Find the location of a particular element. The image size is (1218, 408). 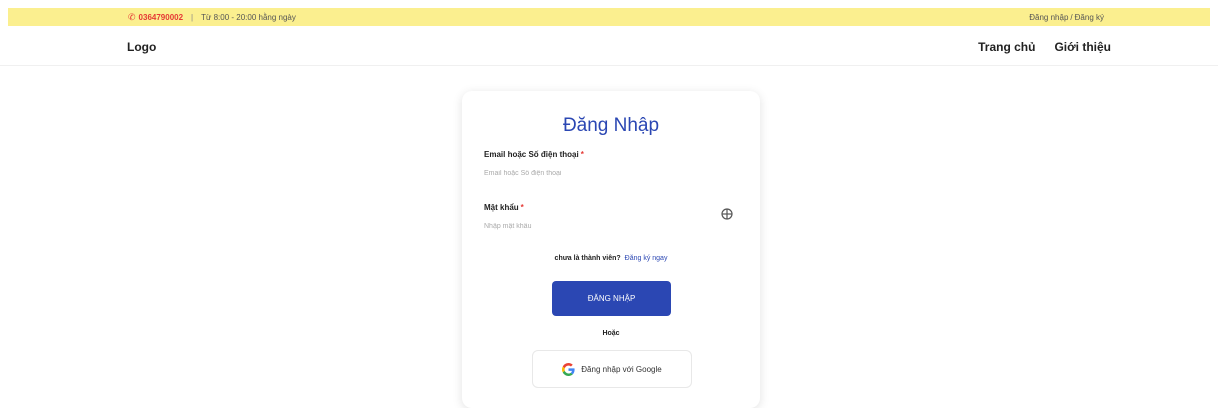

google-icon is located at coordinates (568, 369).